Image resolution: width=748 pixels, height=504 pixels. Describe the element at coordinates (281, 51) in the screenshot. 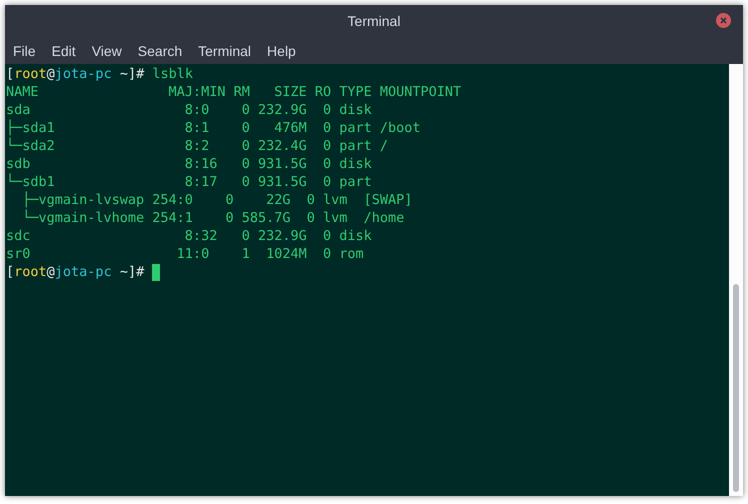

I see `menu-item: Help` at that location.